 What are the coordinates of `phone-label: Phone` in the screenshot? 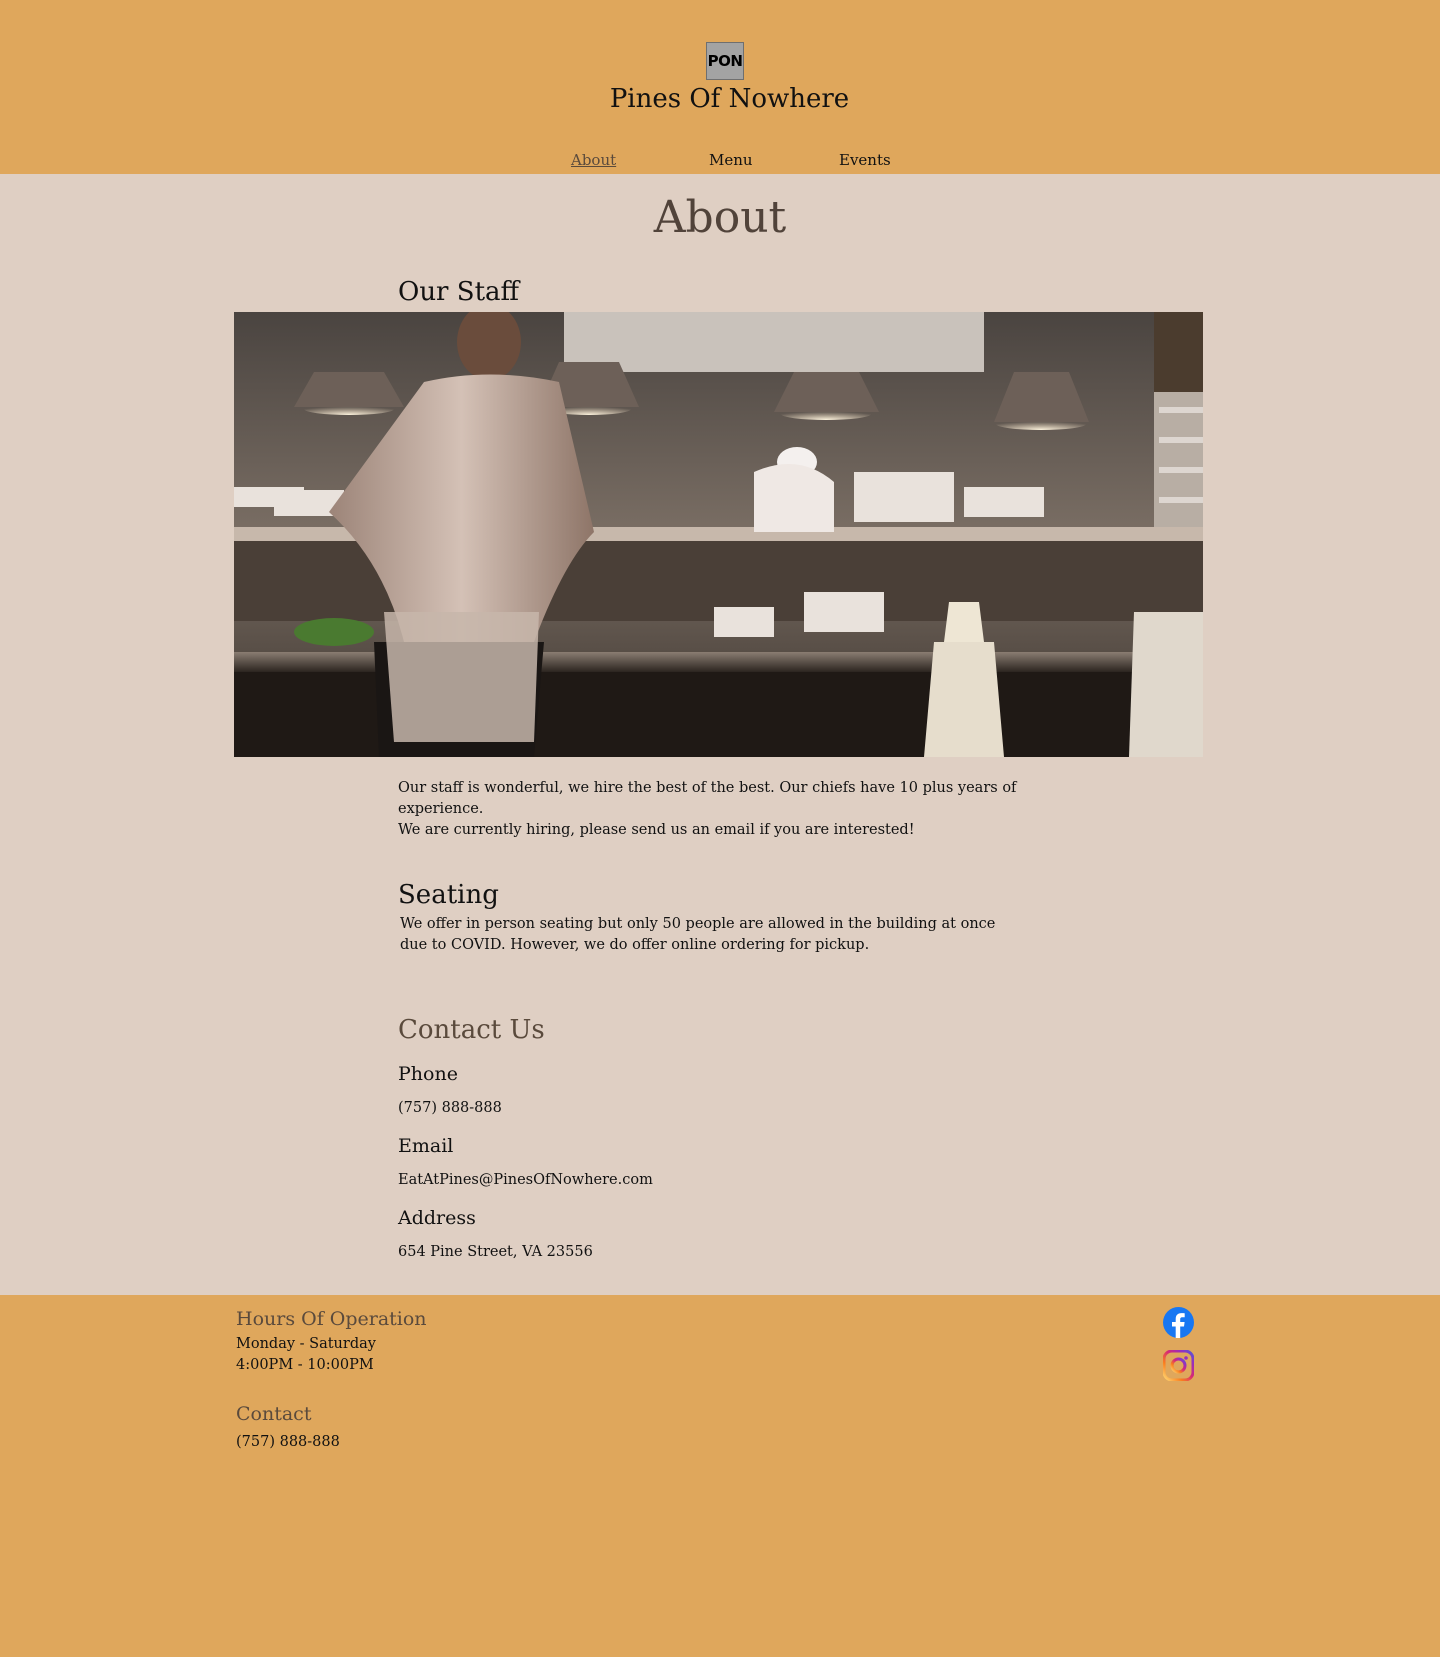 It's located at (428, 1074).